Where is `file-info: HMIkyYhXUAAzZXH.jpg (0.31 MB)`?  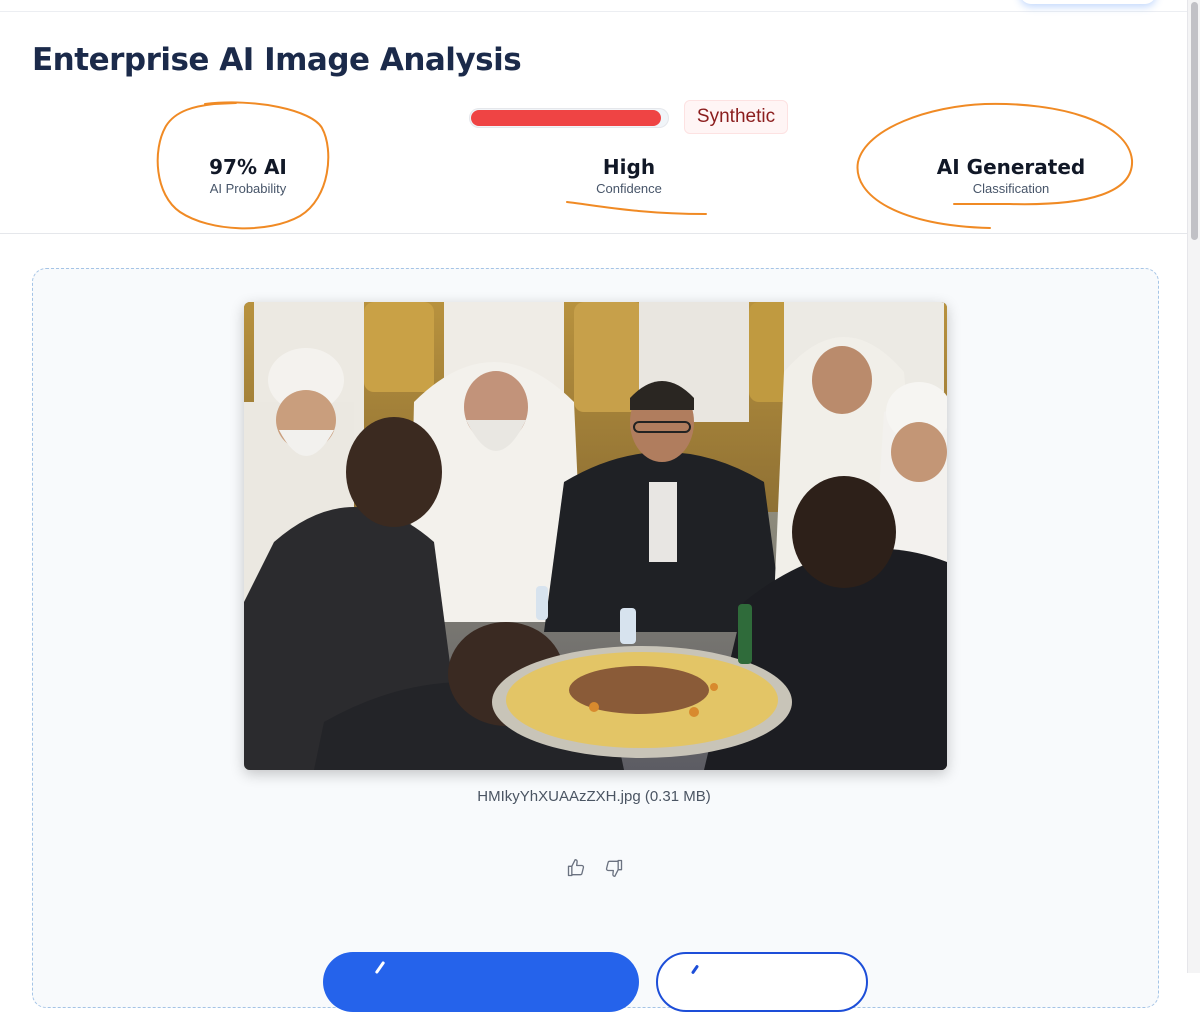 file-info: HMIkyYhXUAAzZXH.jpg (0.31 MB) is located at coordinates (594, 796).